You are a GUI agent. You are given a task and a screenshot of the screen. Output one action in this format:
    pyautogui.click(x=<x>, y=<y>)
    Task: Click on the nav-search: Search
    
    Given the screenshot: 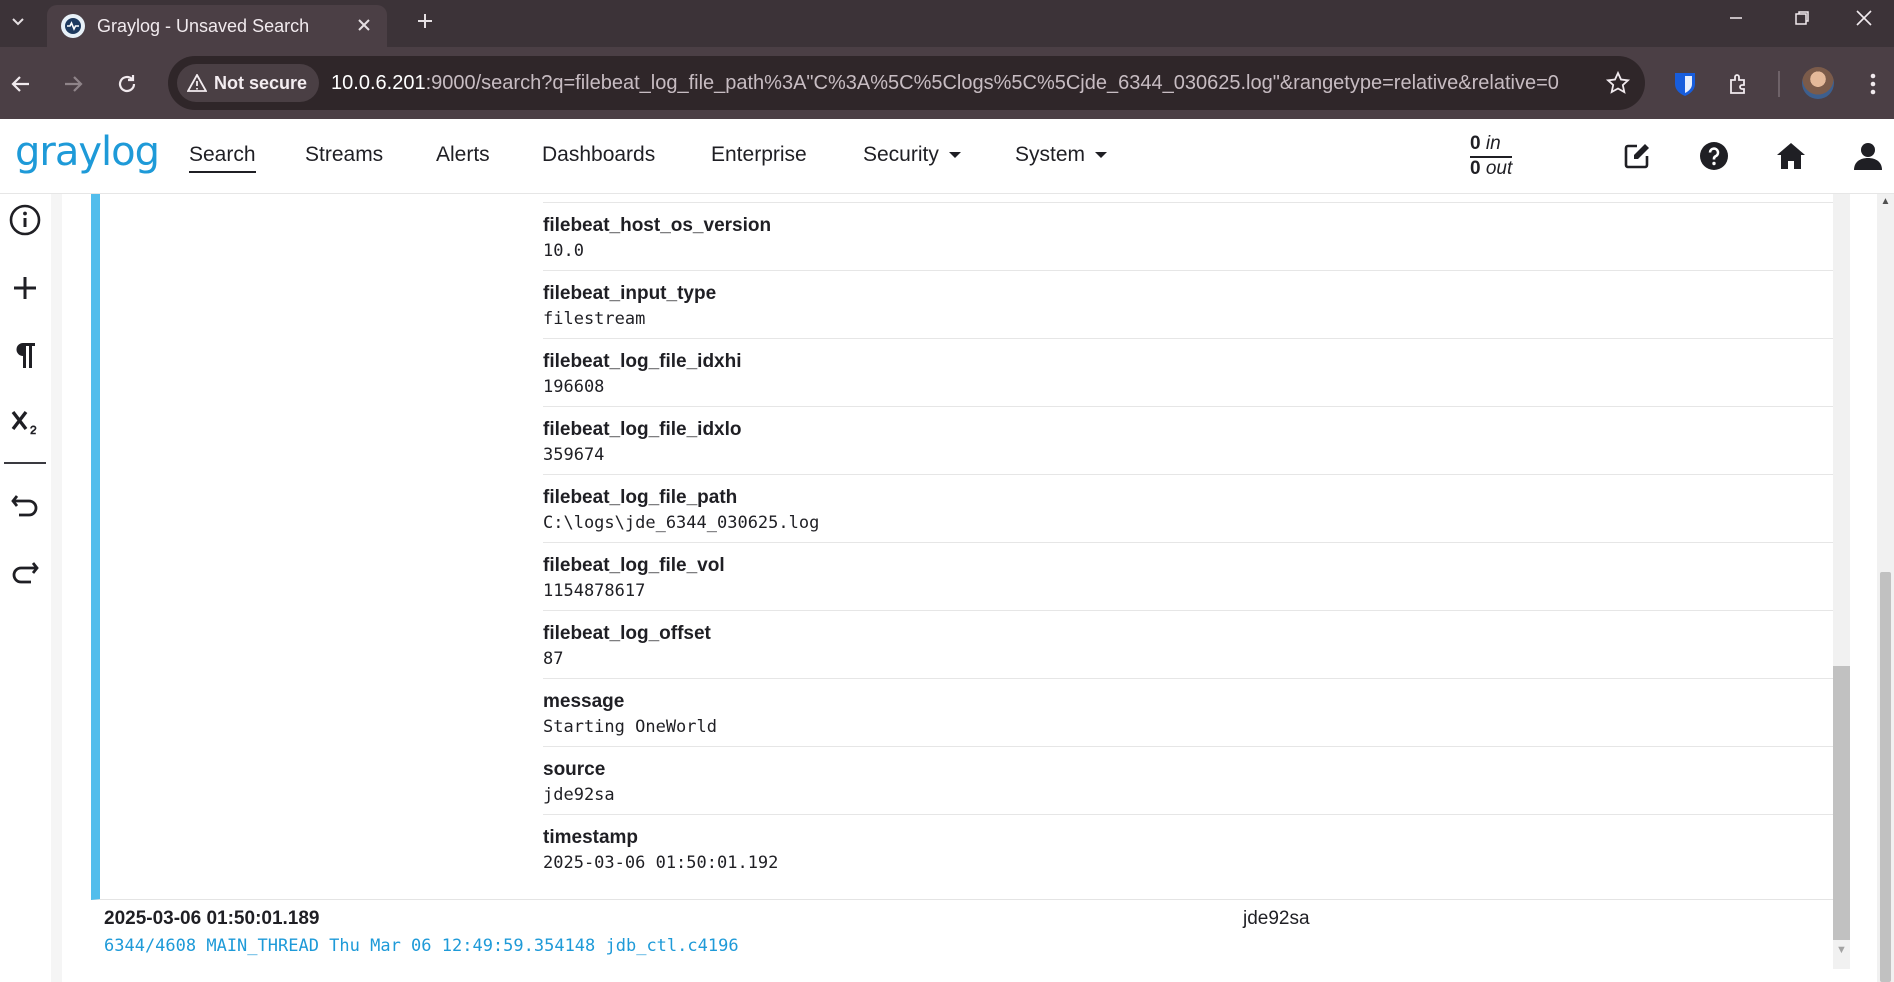 What is the action you would take?
    pyautogui.click(x=222, y=158)
    